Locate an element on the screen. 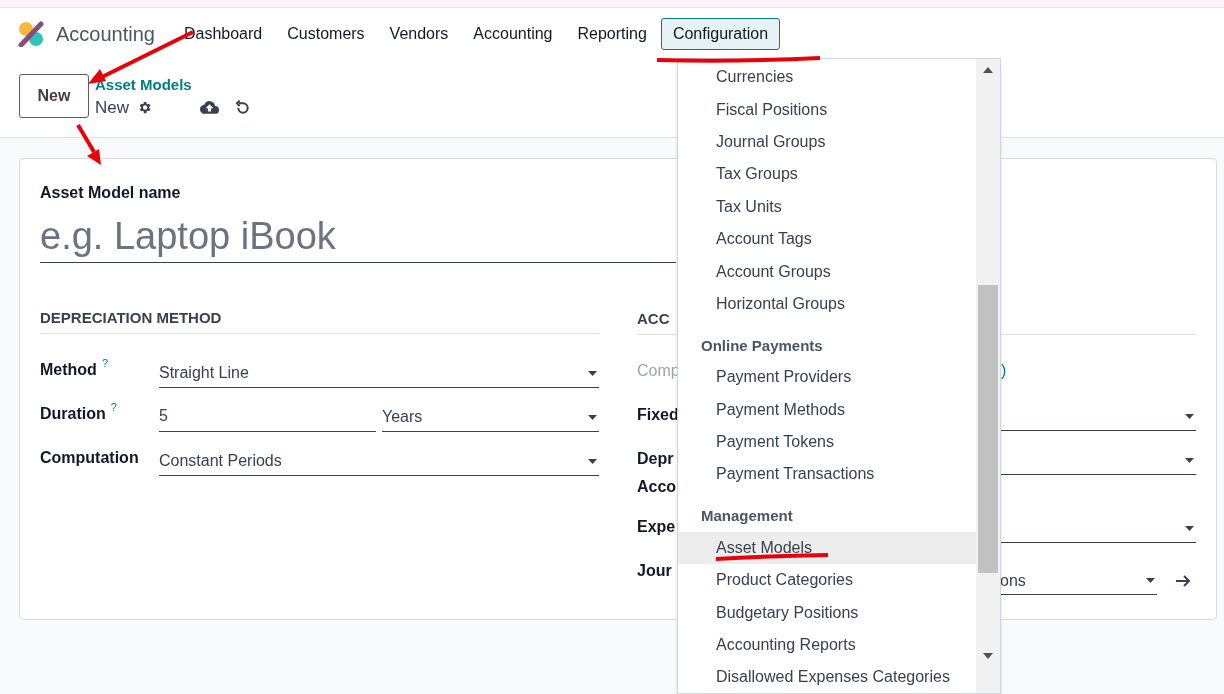  scroll-up-icon is located at coordinates (988, 70).